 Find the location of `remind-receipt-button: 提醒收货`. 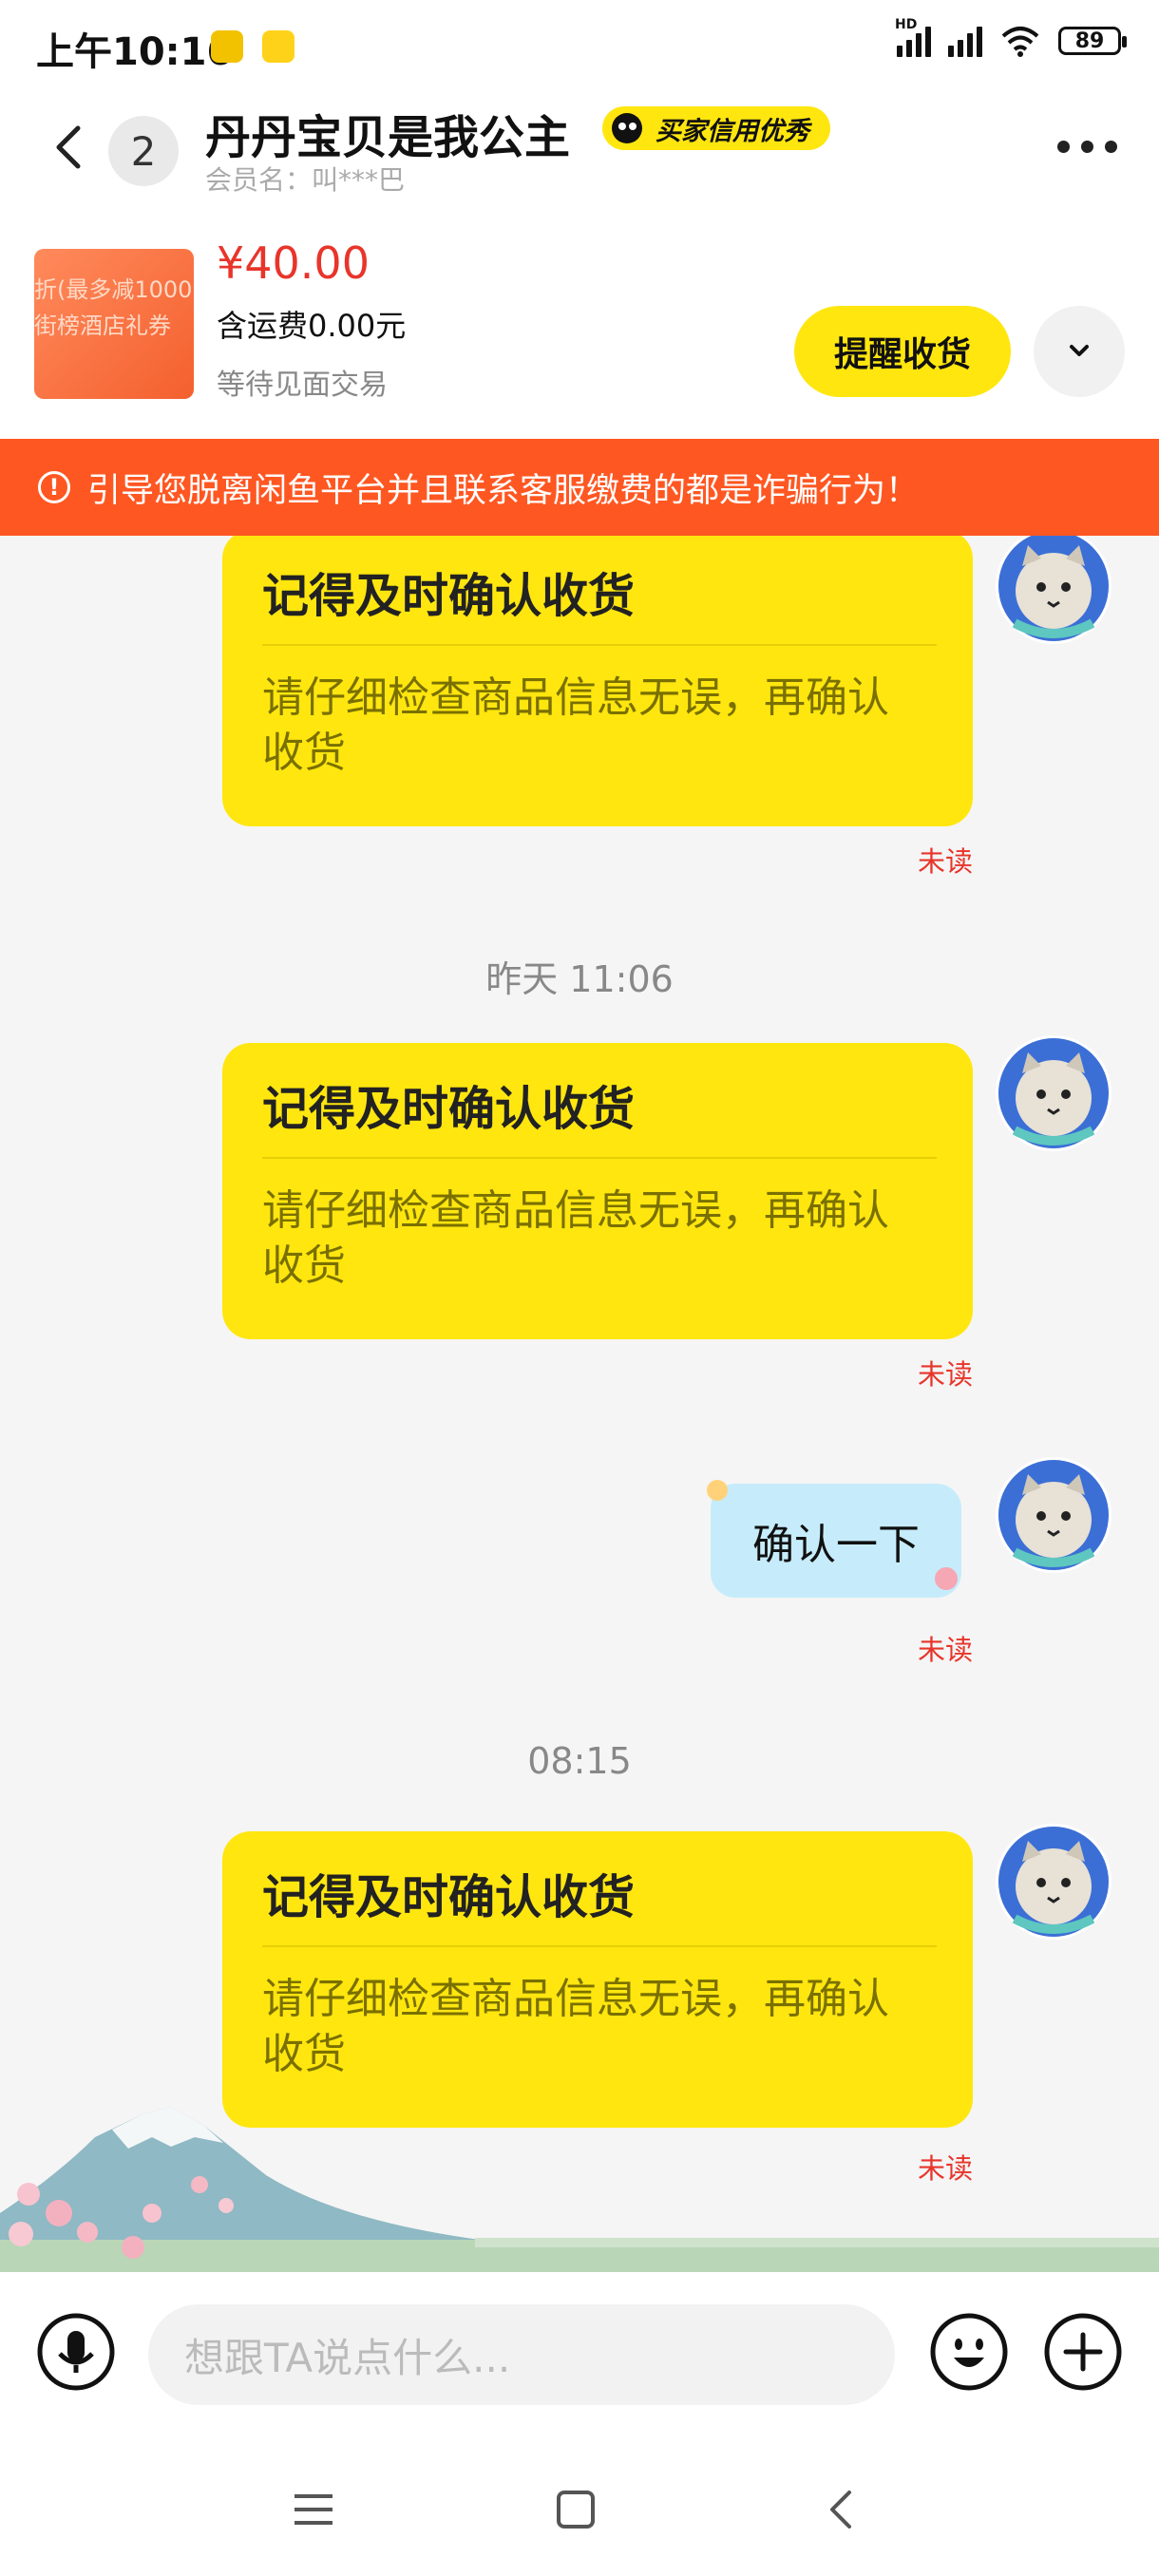

remind-receipt-button: 提醒收货 is located at coordinates (902, 351).